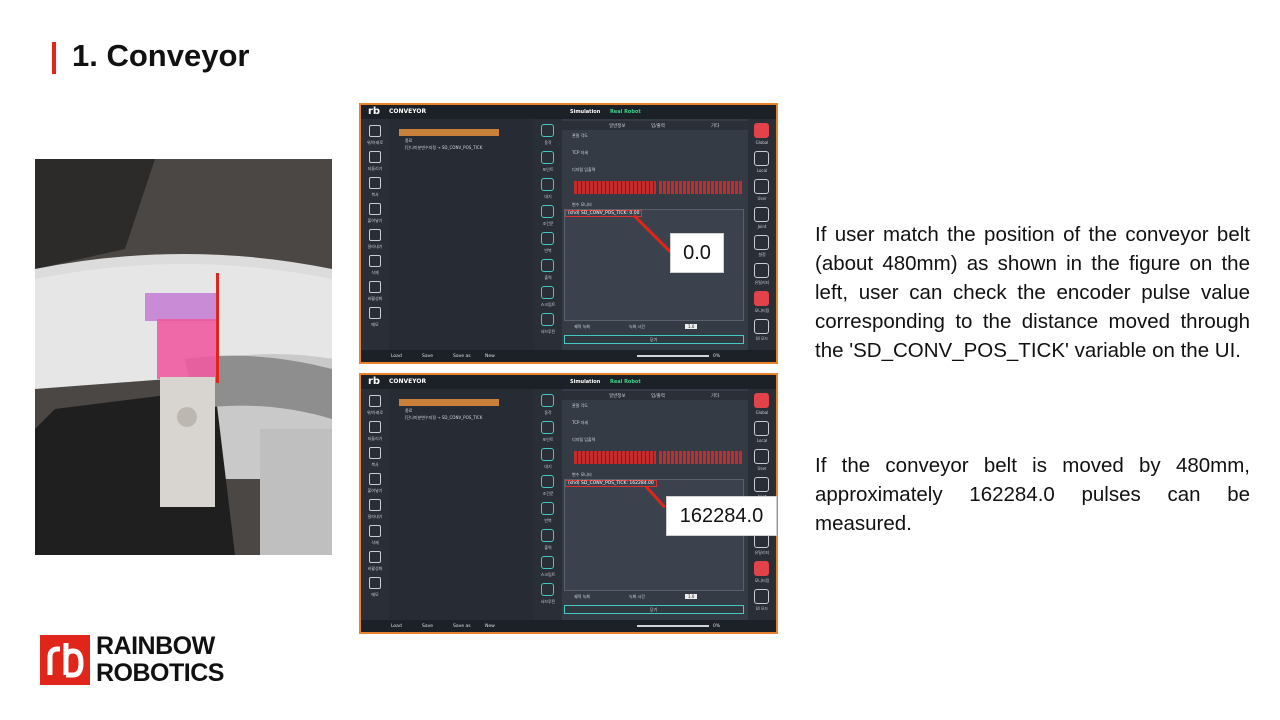  I want to click on tool-label: 위/아래로, so click(375, 142).